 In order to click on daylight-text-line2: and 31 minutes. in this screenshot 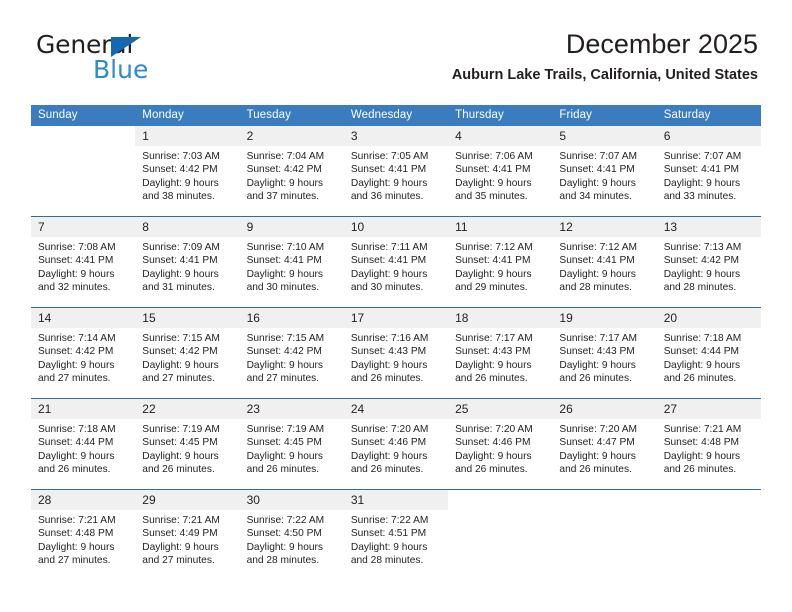, I will do `click(178, 288)`.